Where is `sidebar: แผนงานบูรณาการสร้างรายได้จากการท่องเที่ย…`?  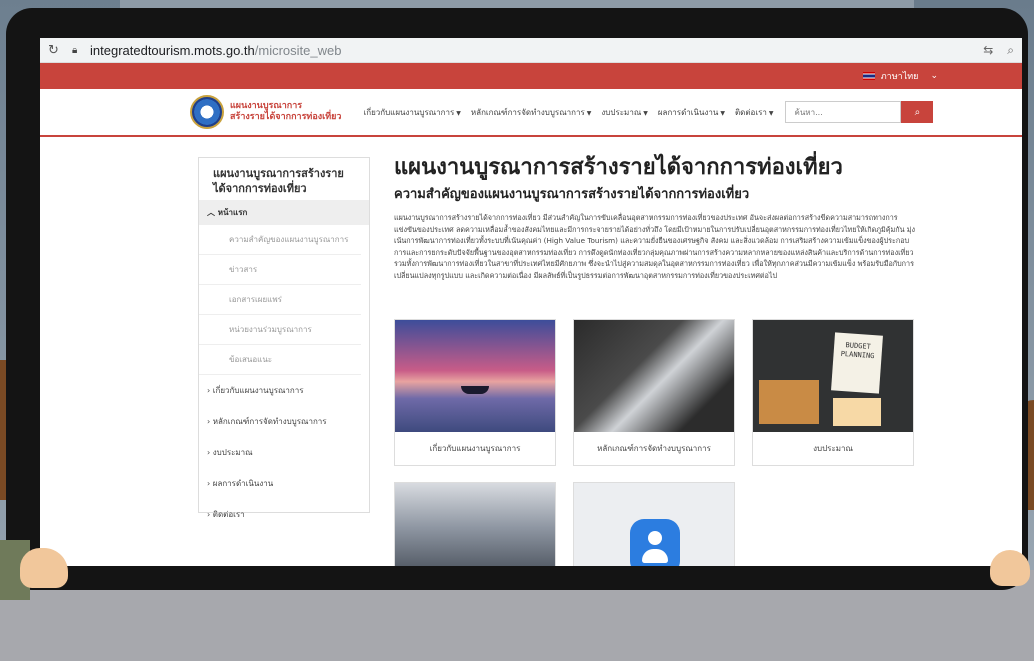 sidebar: แผนงานบูรณาการสร้างรายได้จากการท่องเที่ย… is located at coordinates (284, 338).